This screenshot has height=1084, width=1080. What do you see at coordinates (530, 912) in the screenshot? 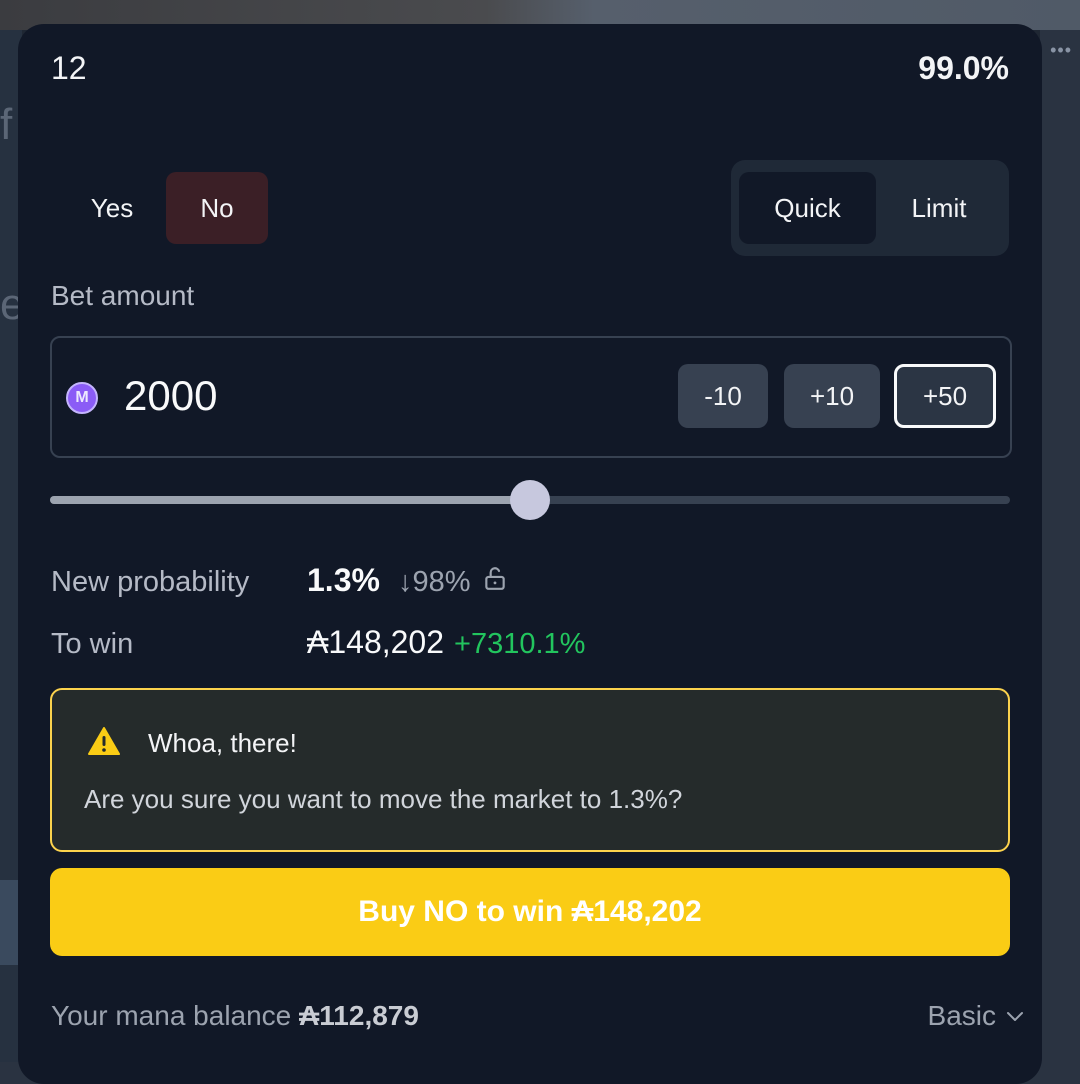
I see `buy-no-button: Buy NO to win ₳148,202` at bounding box center [530, 912].